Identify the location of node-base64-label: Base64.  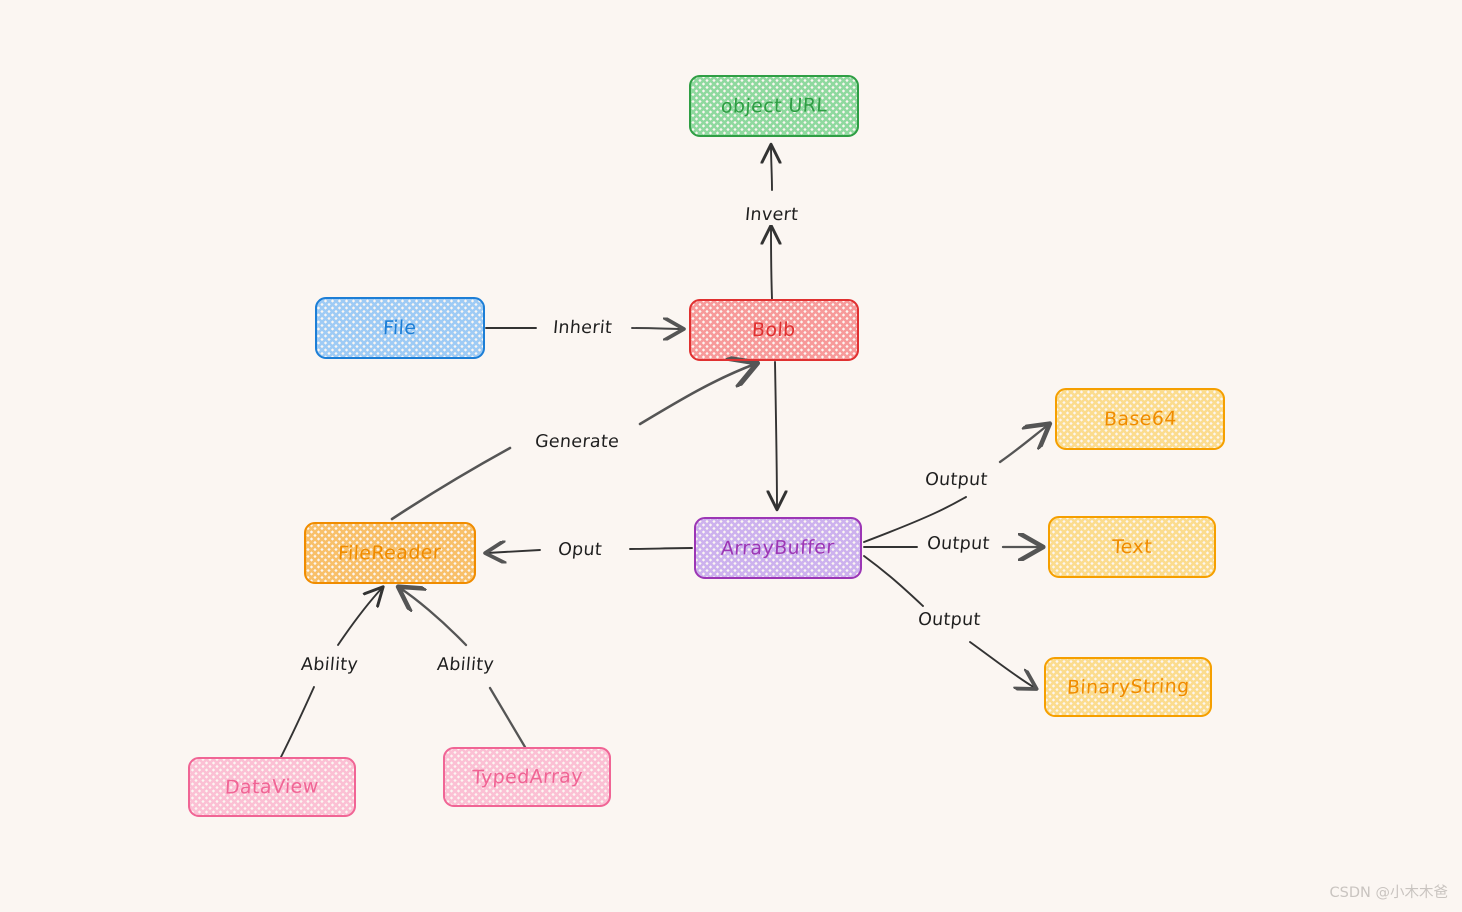
(1140, 419).